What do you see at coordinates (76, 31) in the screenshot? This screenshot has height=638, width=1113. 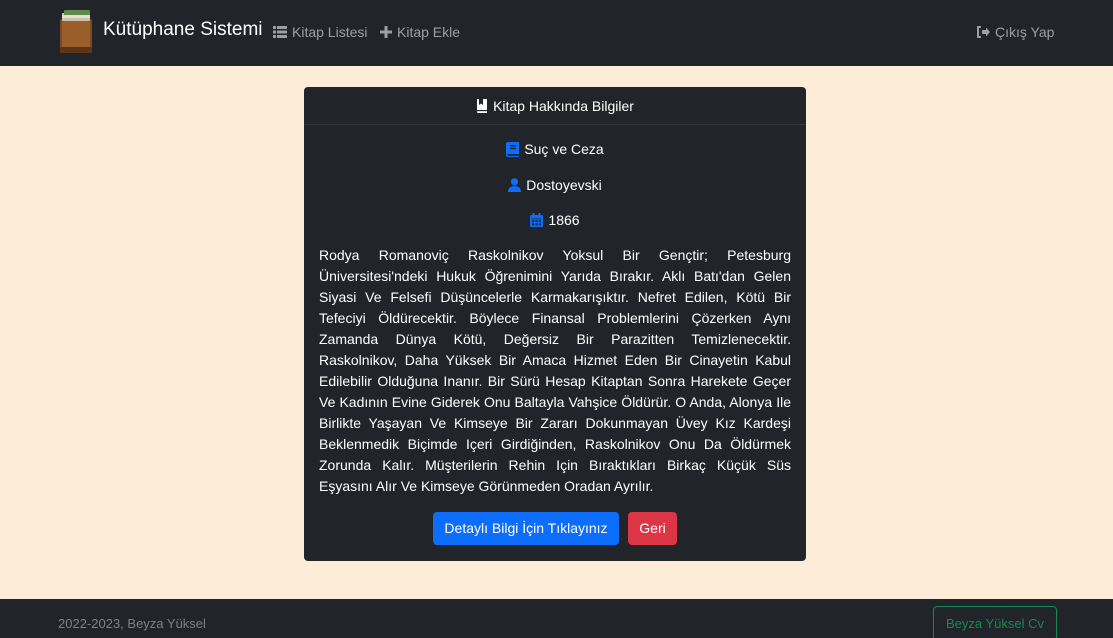 I see `books-logo-icon` at bounding box center [76, 31].